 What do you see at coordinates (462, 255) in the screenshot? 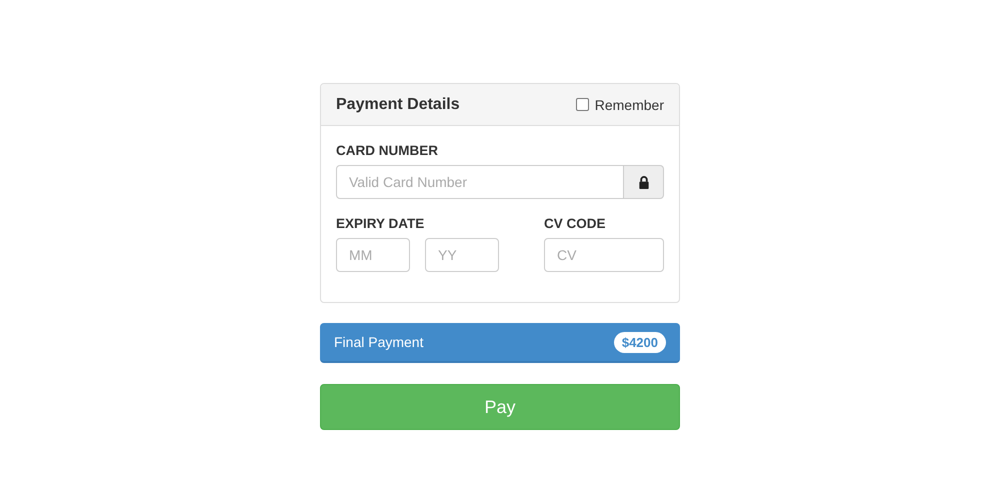
I see `year-field: YY` at bounding box center [462, 255].